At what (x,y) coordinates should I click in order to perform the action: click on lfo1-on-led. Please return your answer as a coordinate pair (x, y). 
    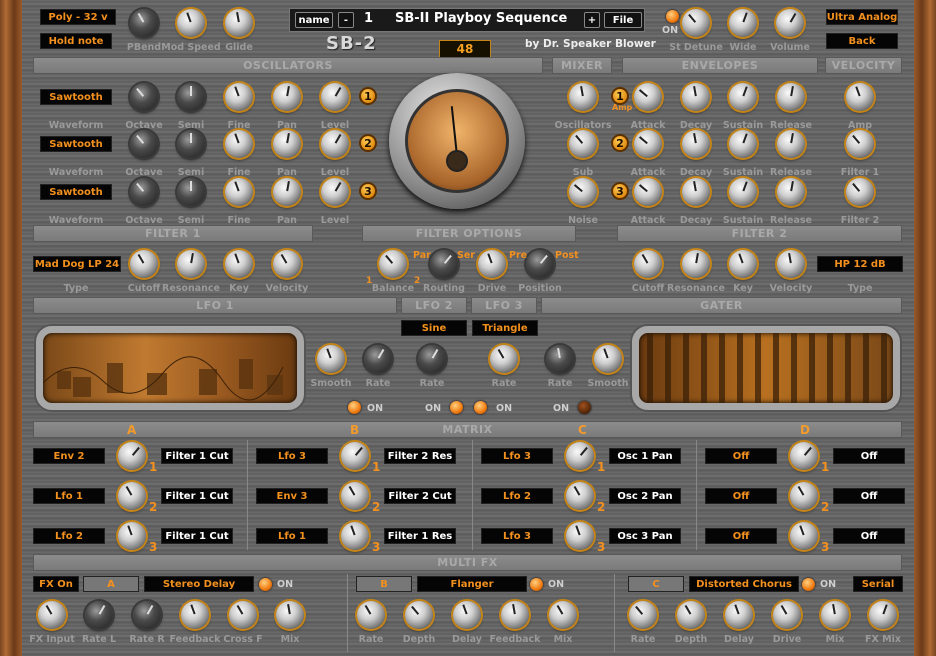
    Looking at the image, I should click on (354, 407).